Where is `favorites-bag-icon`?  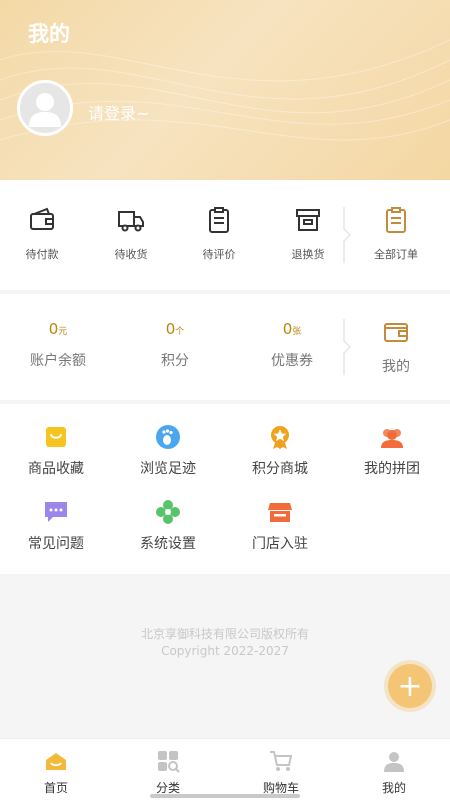 favorites-bag-icon is located at coordinates (56, 437).